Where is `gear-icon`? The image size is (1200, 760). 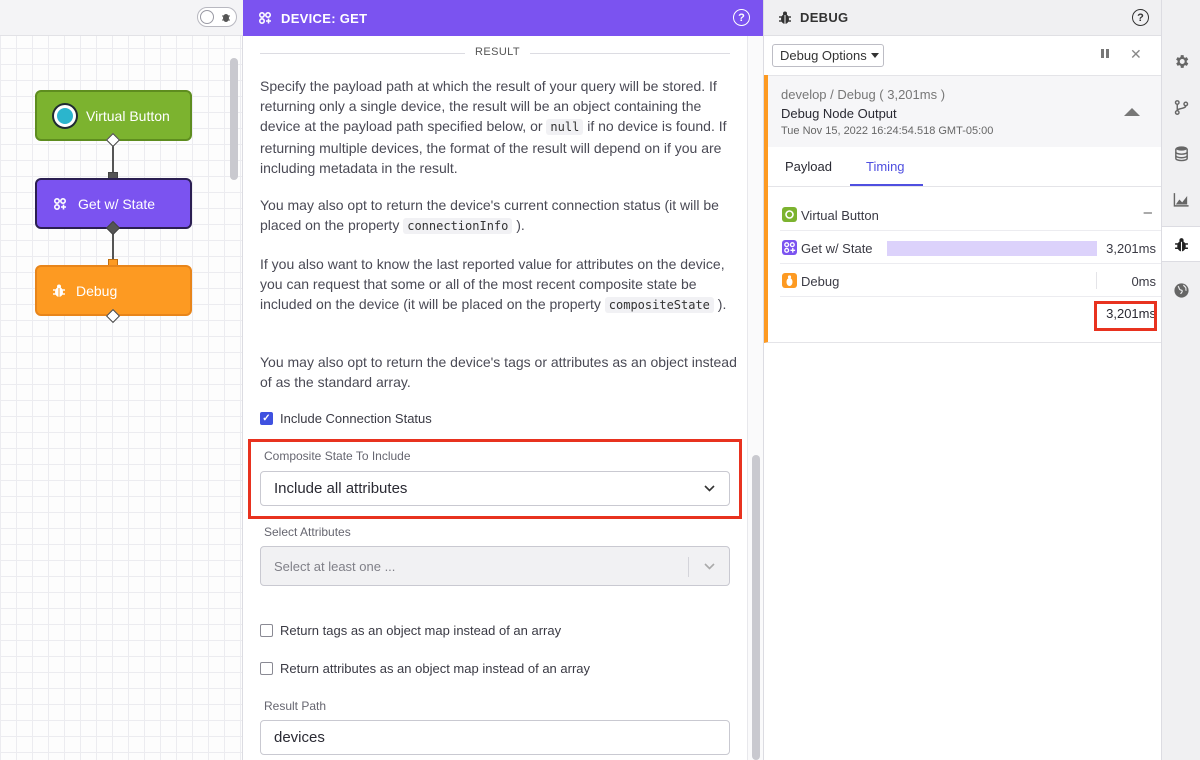 gear-icon is located at coordinates (1182, 61).